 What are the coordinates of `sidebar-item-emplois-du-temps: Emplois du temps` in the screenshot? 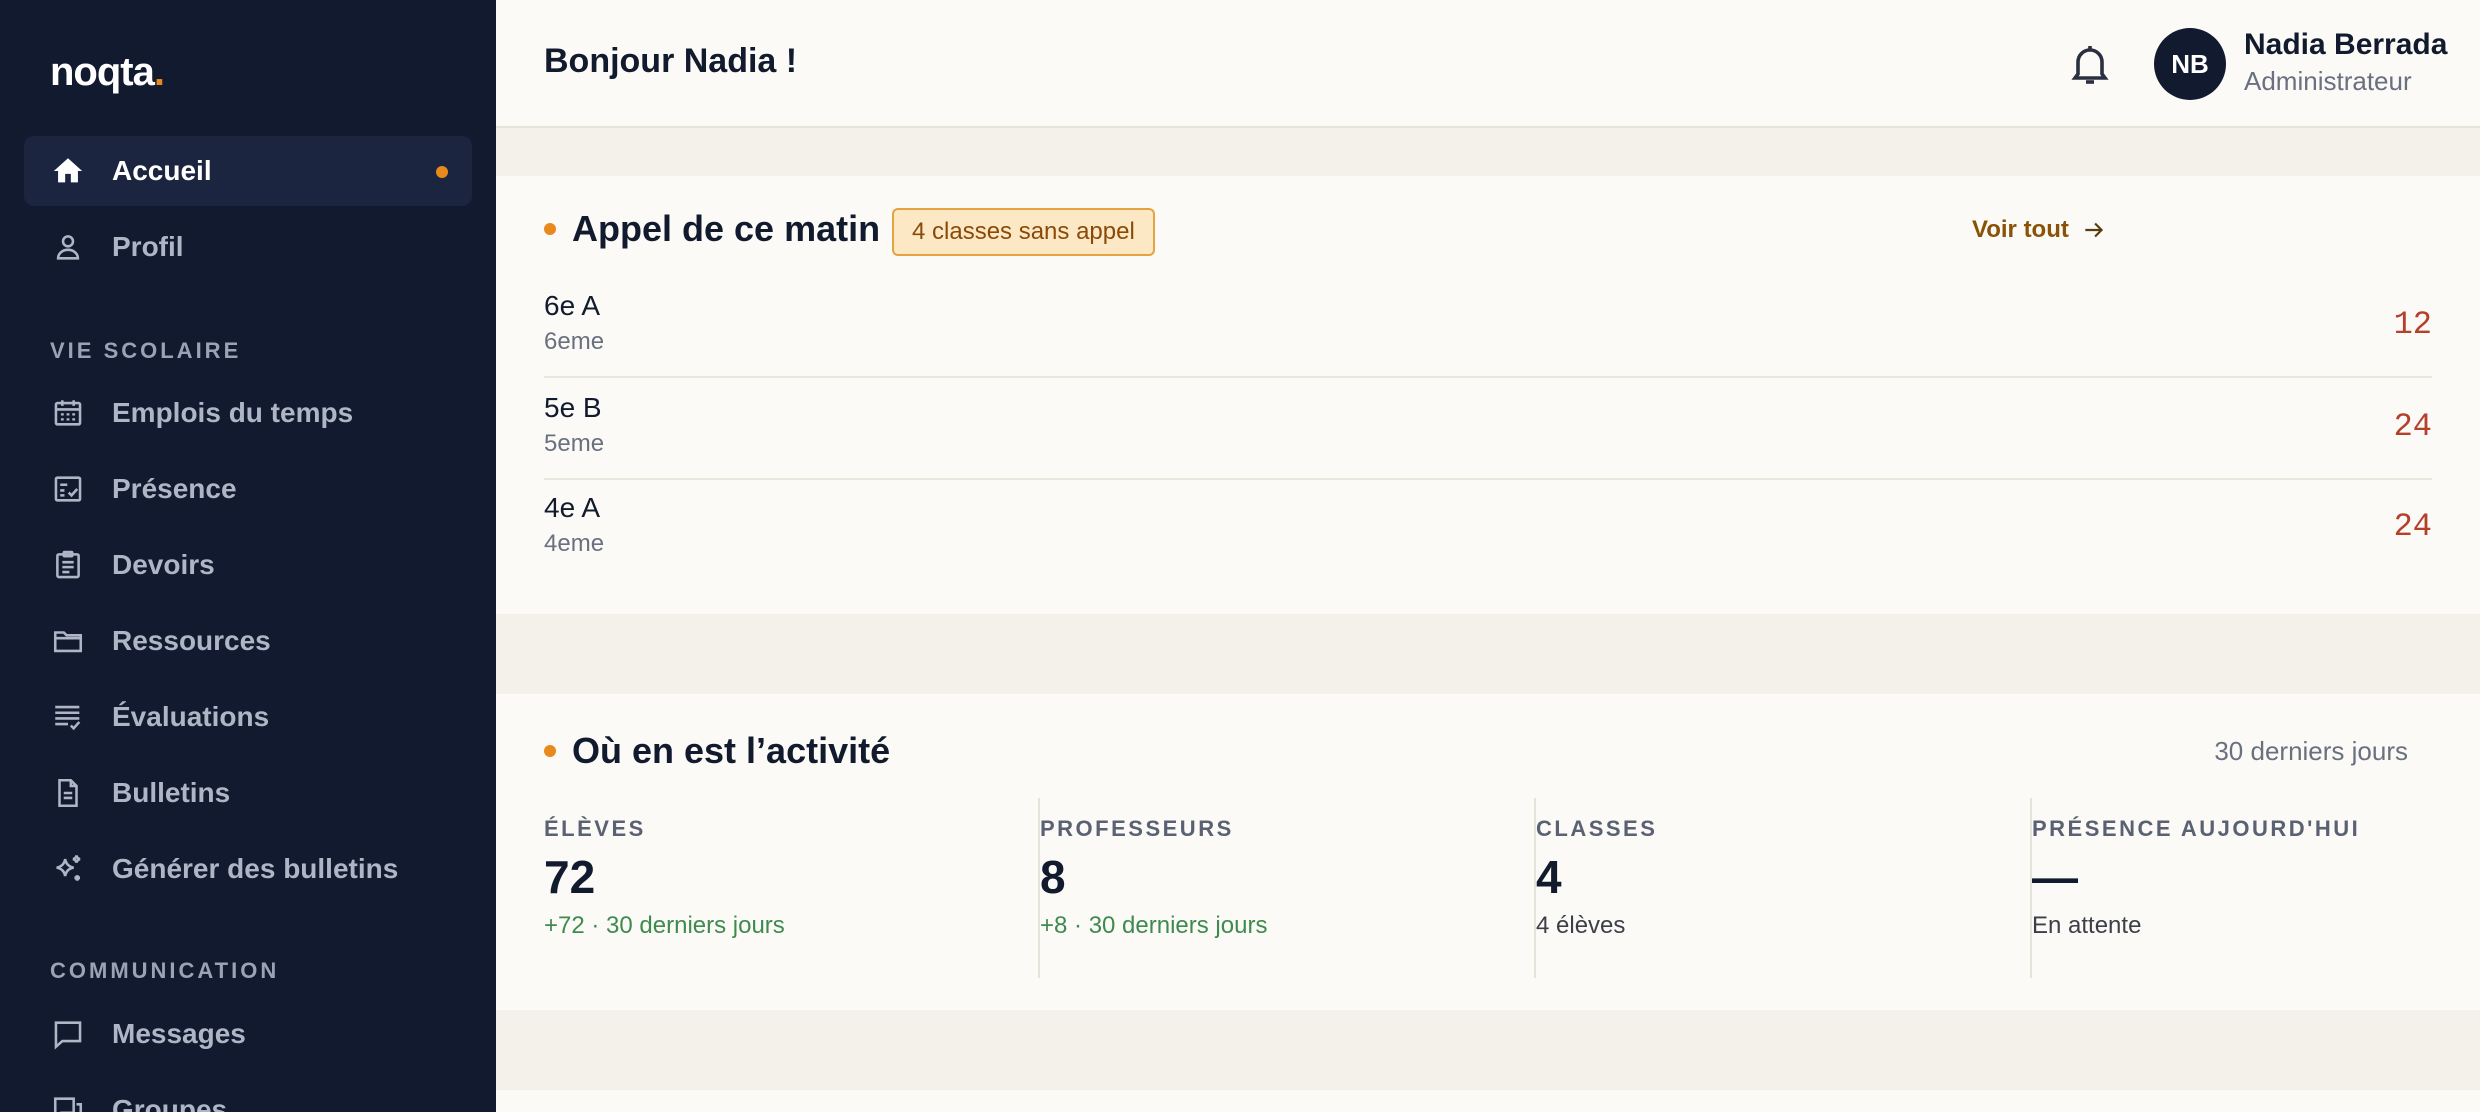 It's located at (248, 413).